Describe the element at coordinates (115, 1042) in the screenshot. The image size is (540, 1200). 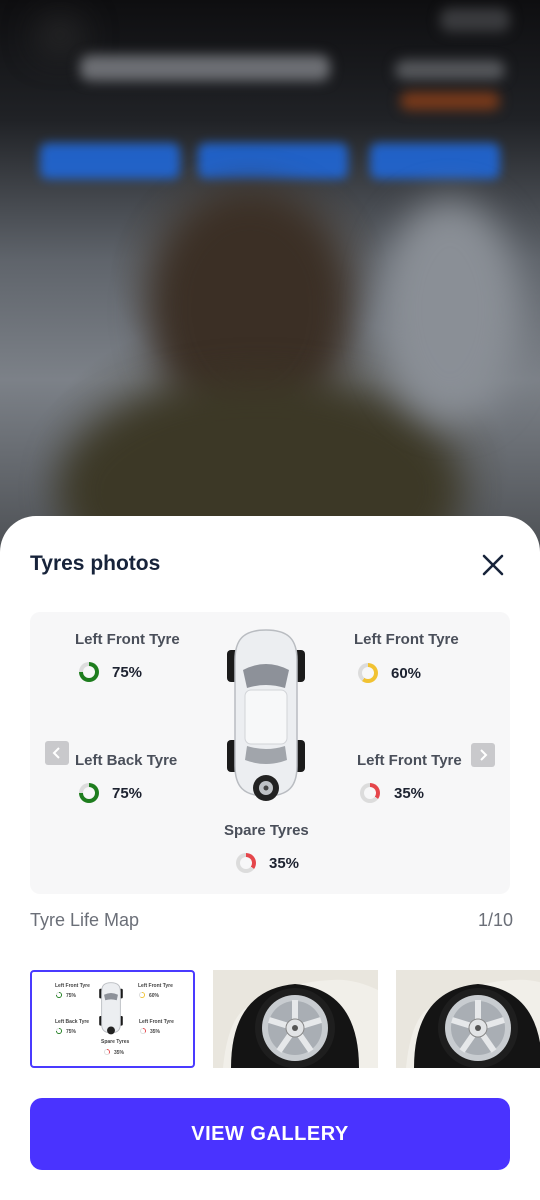
I see `mini-label: Spare Tyres` at that location.